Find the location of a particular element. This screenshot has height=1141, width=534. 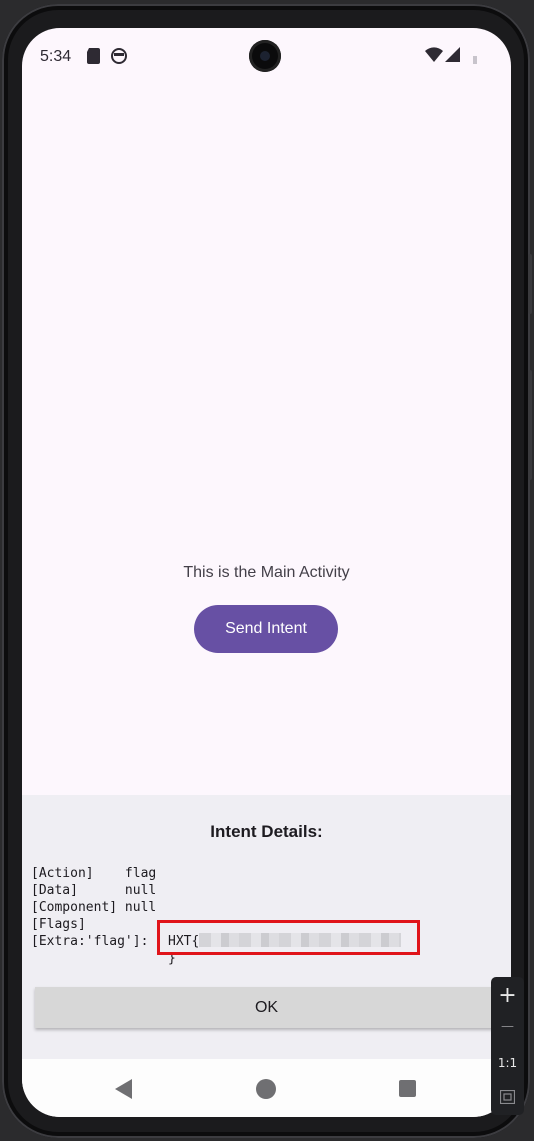

home-icon is located at coordinates (266, 1089).